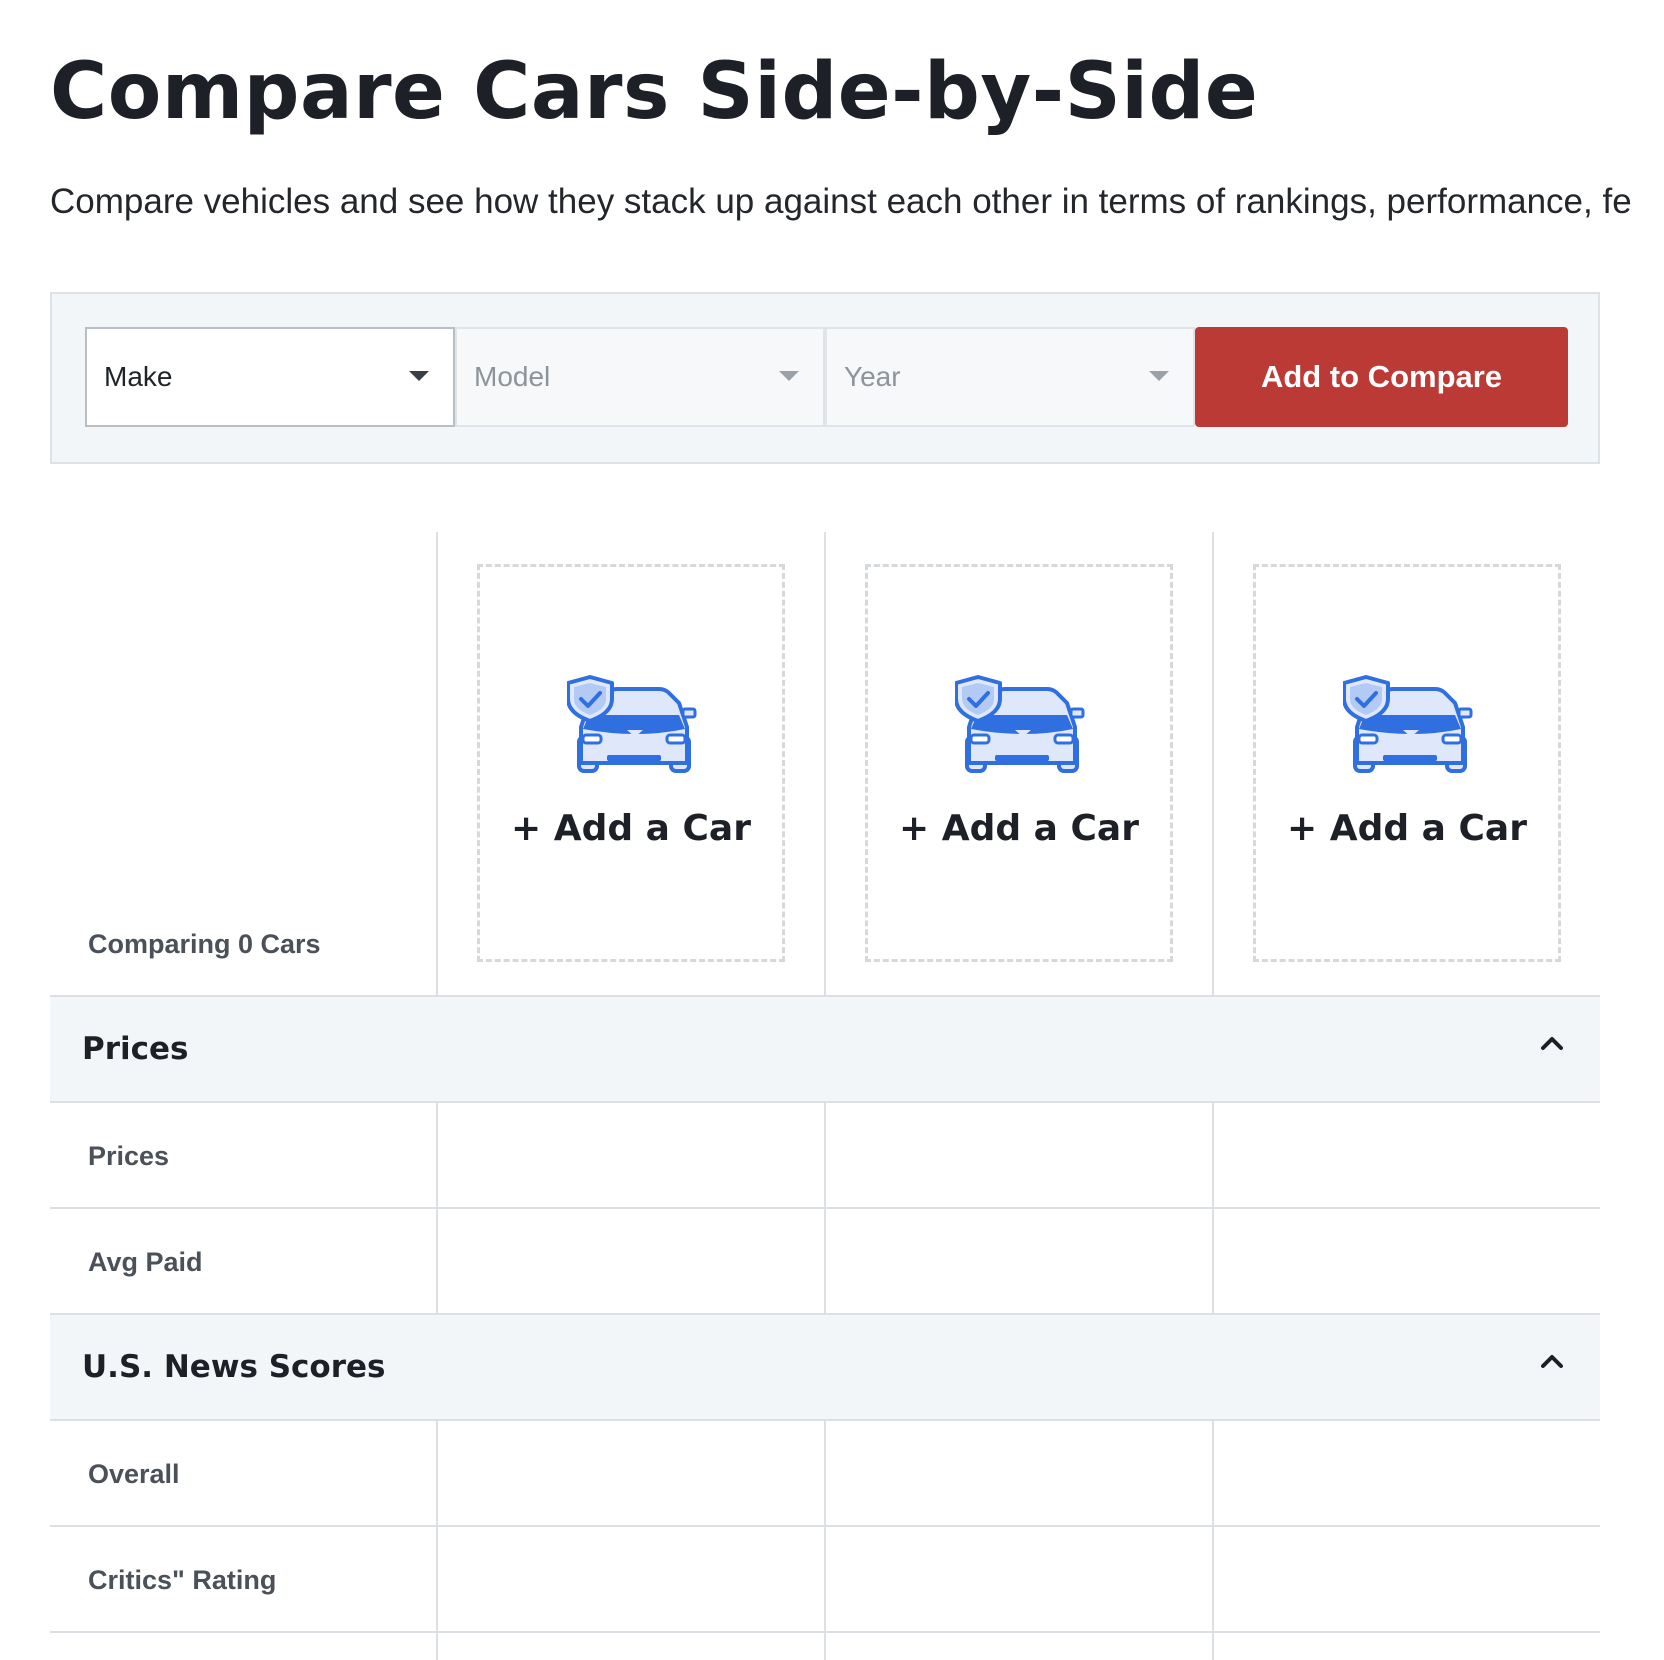  What do you see at coordinates (1381, 377) in the screenshot?
I see `add-to-compare-button: Add to Compare` at bounding box center [1381, 377].